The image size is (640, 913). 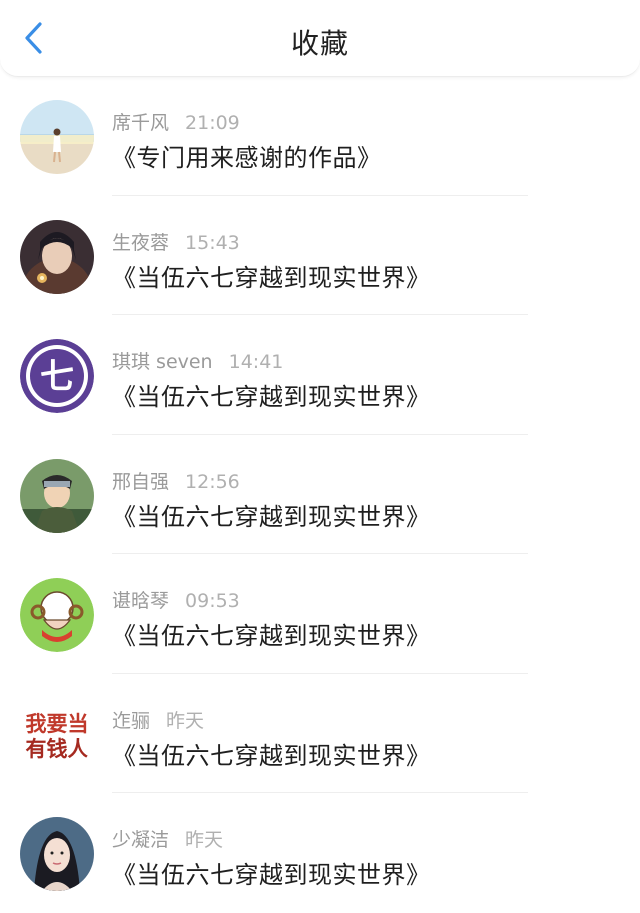 I want to click on svg-text: 有钱人, so click(x=57, y=749).